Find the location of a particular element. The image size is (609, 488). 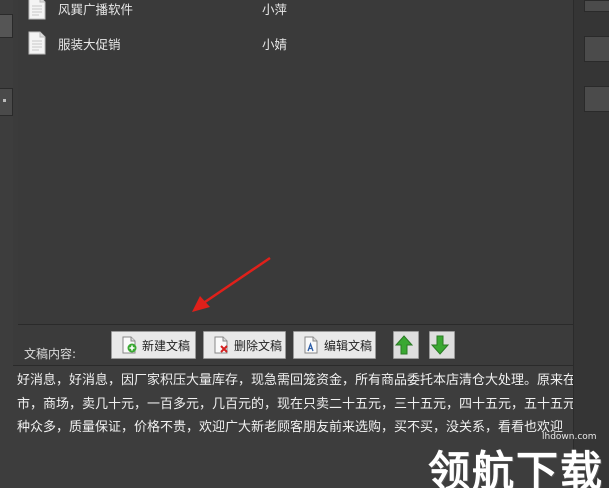

file-name: 服装大促销 is located at coordinates (89, 44).